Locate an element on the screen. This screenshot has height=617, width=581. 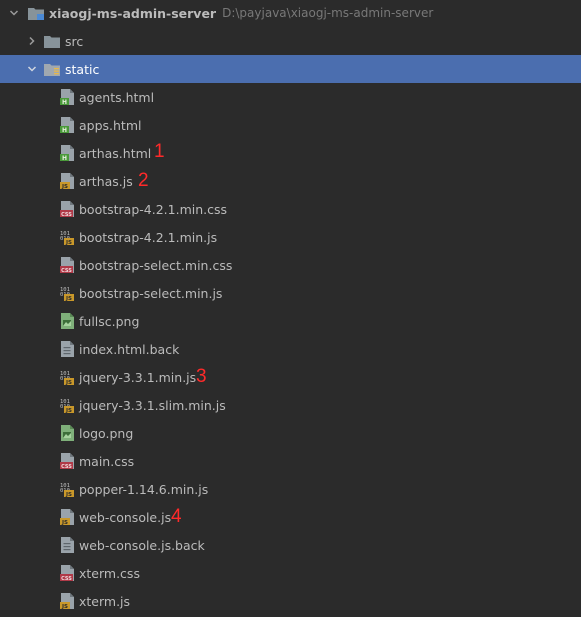
file-label: web-console.js.back is located at coordinates (142, 545).